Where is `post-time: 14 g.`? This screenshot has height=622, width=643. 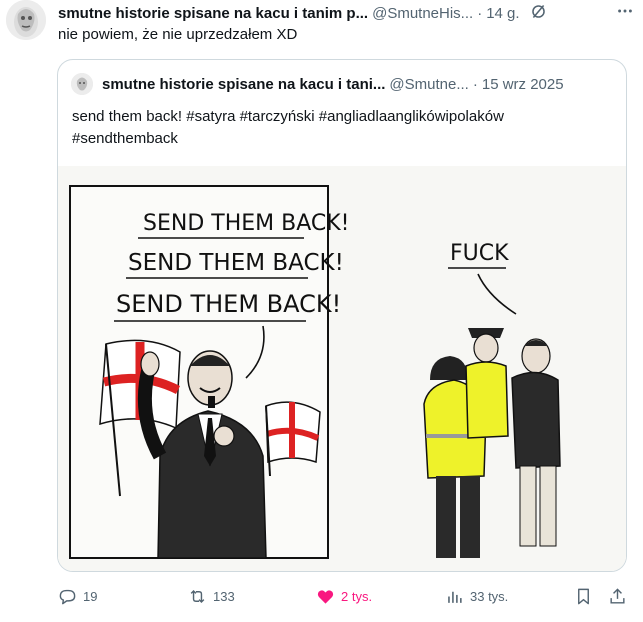 post-time: 14 g. is located at coordinates (502, 13).